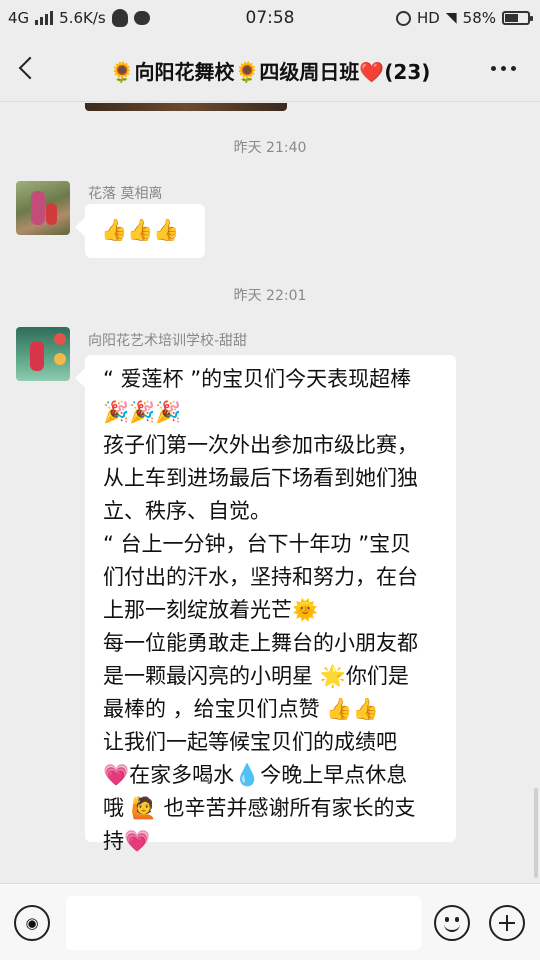  Describe the element at coordinates (479, 18) in the screenshot. I see `battery-percent: 58%` at that location.